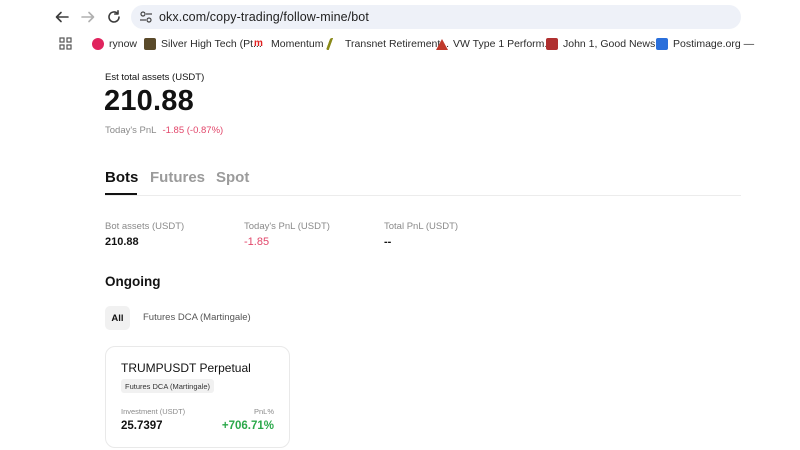  What do you see at coordinates (142, 426) in the screenshot?
I see `investment-value: 25.7397` at bounding box center [142, 426].